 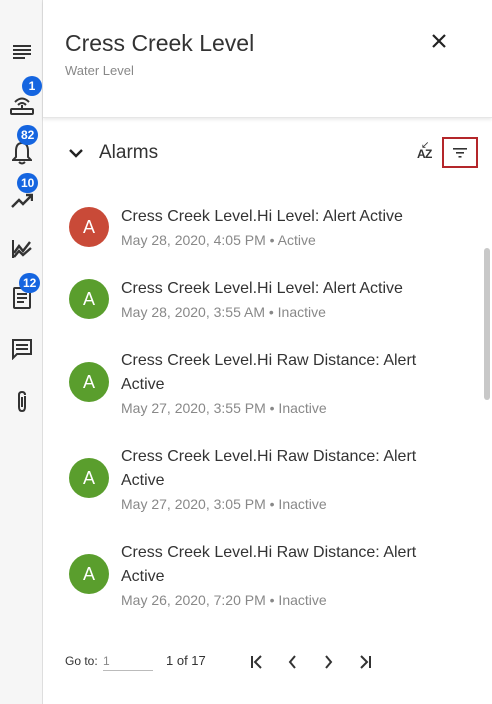 I want to click on alarms-badge: 82, so click(x=28, y=135).